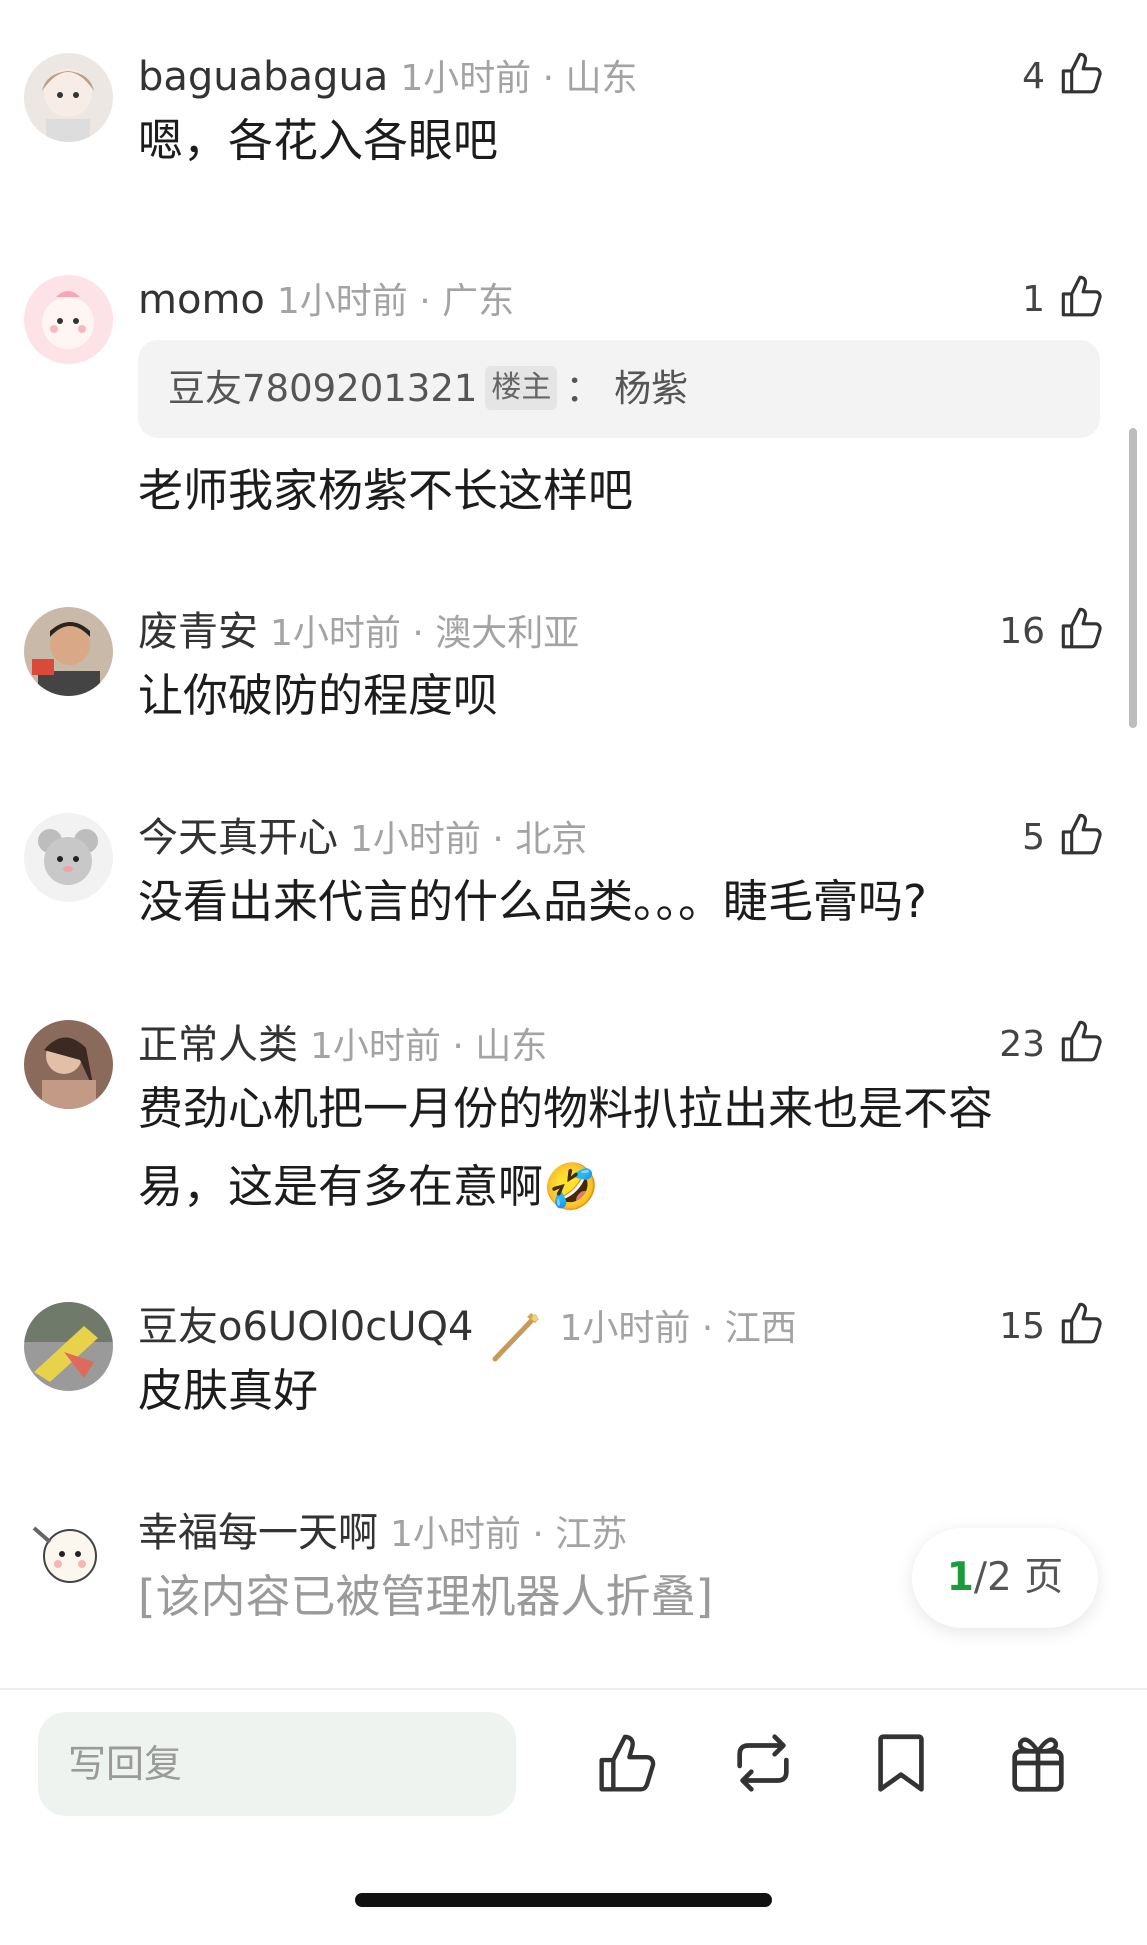  Describe the element at coordinates (532, 901) in the screenshot. I see `comment-text: 没看出来代言的什么品类。。。睫毛膏吗?` at that location.